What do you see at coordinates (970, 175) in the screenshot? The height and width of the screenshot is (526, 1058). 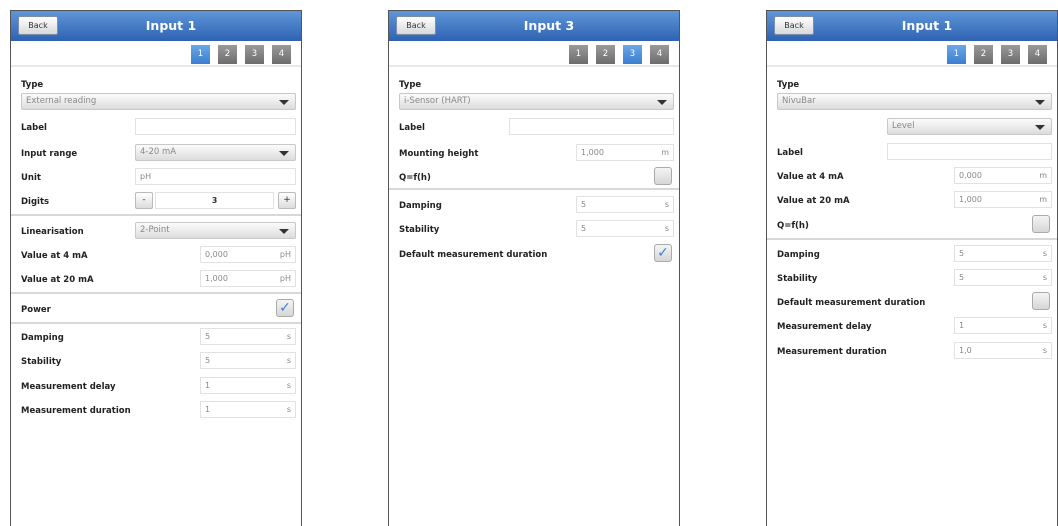 I see `value-at-4ma-value: 0,000` at bounding box center [970, 175].